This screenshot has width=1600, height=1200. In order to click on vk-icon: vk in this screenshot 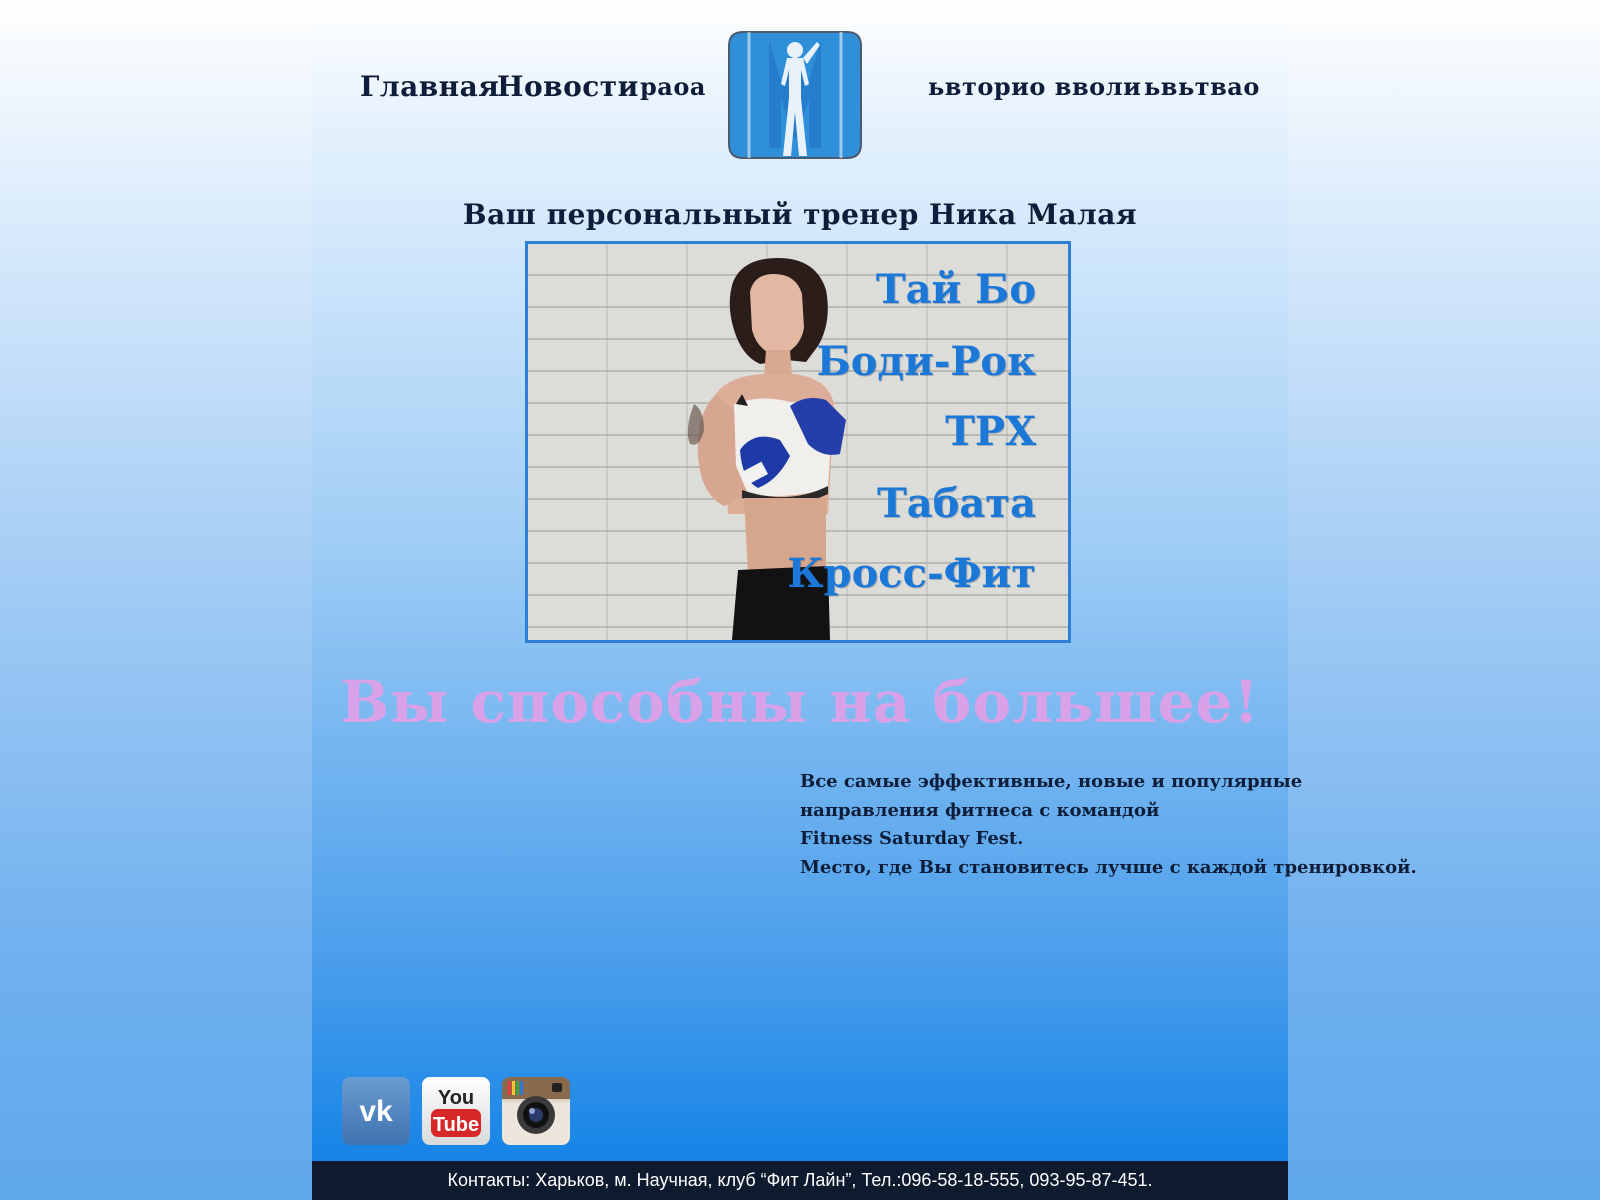, I will do `click(376, 1111)`.